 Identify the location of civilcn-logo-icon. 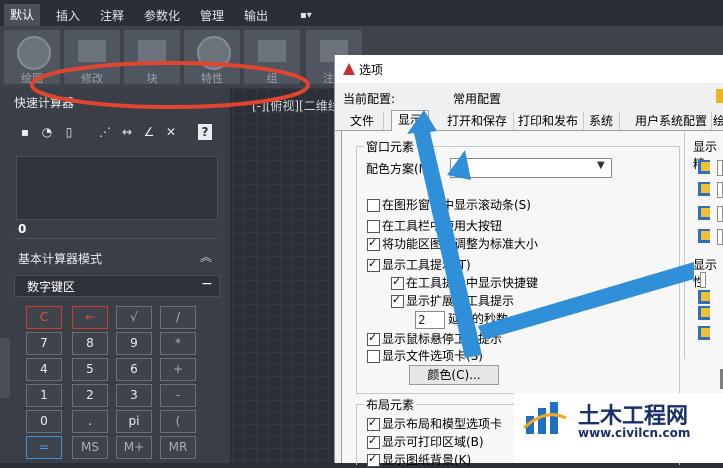
(544, 418).